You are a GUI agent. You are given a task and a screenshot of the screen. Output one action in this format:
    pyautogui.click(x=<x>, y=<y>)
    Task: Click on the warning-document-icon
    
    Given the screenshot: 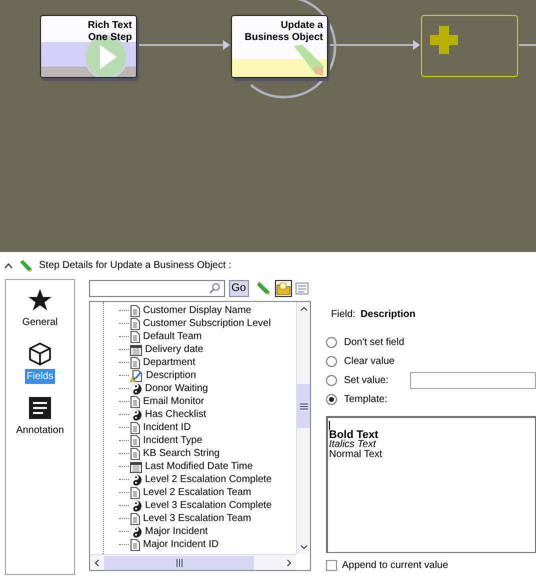 What is the action you would take?
    pyautogui.click(x=136, y=376)
    